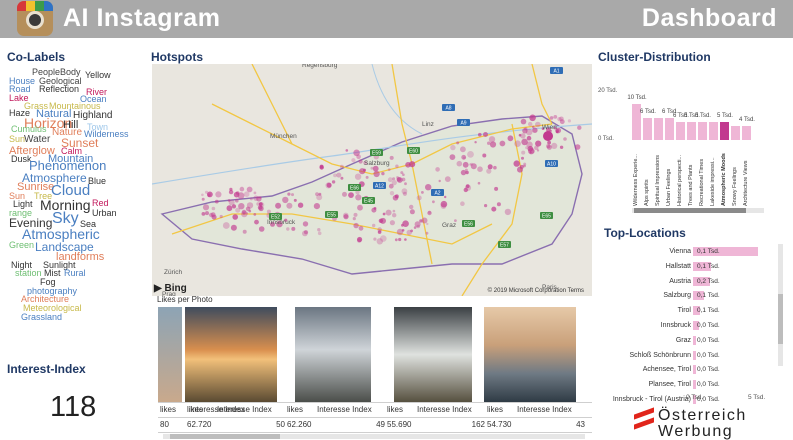 This screenshot has width=793, height=440. I want to click on road-shield-label: E45, so click(368, 202).